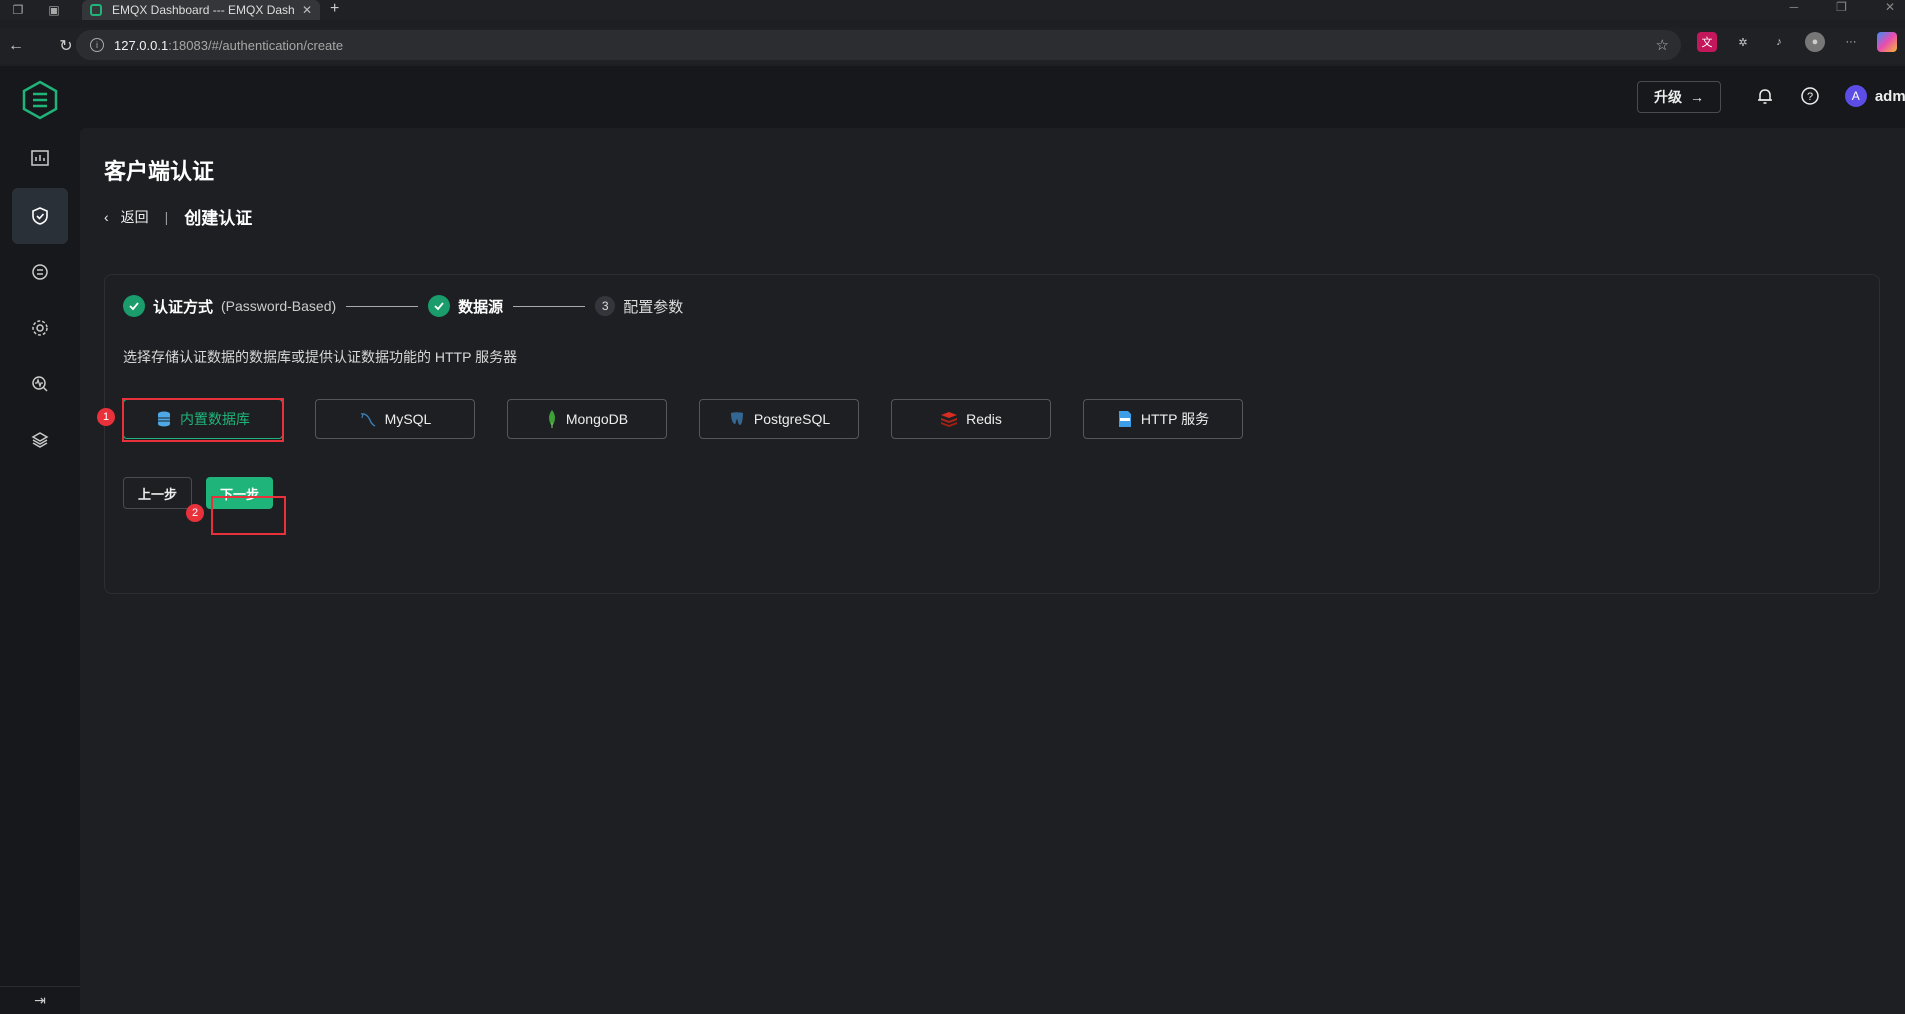  What do you see at coordinates (40, 540) in the screenshot?
I see `sidebar: ⇥` at bounding box center [40, 540].